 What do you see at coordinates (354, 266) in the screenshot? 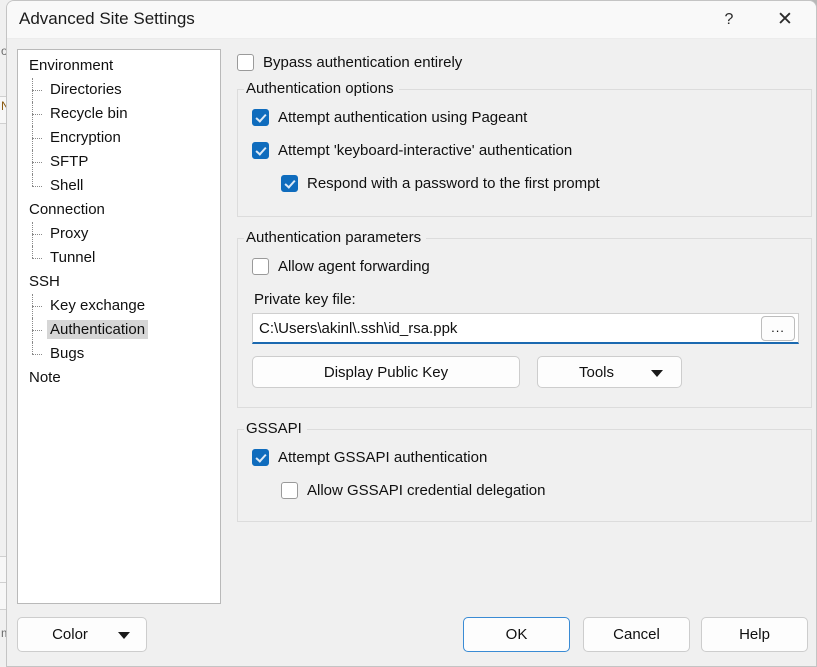
I see `agent-forwarding-label: Allow agent forwarding` at bounding box center [354, 266].